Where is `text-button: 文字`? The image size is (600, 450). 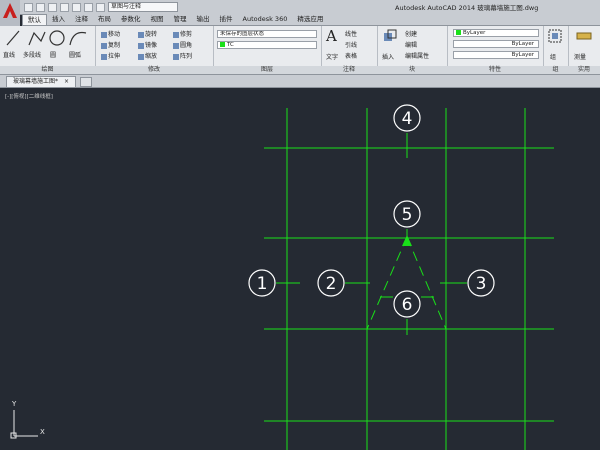 text-button: 文字 is located at coordinates (332, 56).